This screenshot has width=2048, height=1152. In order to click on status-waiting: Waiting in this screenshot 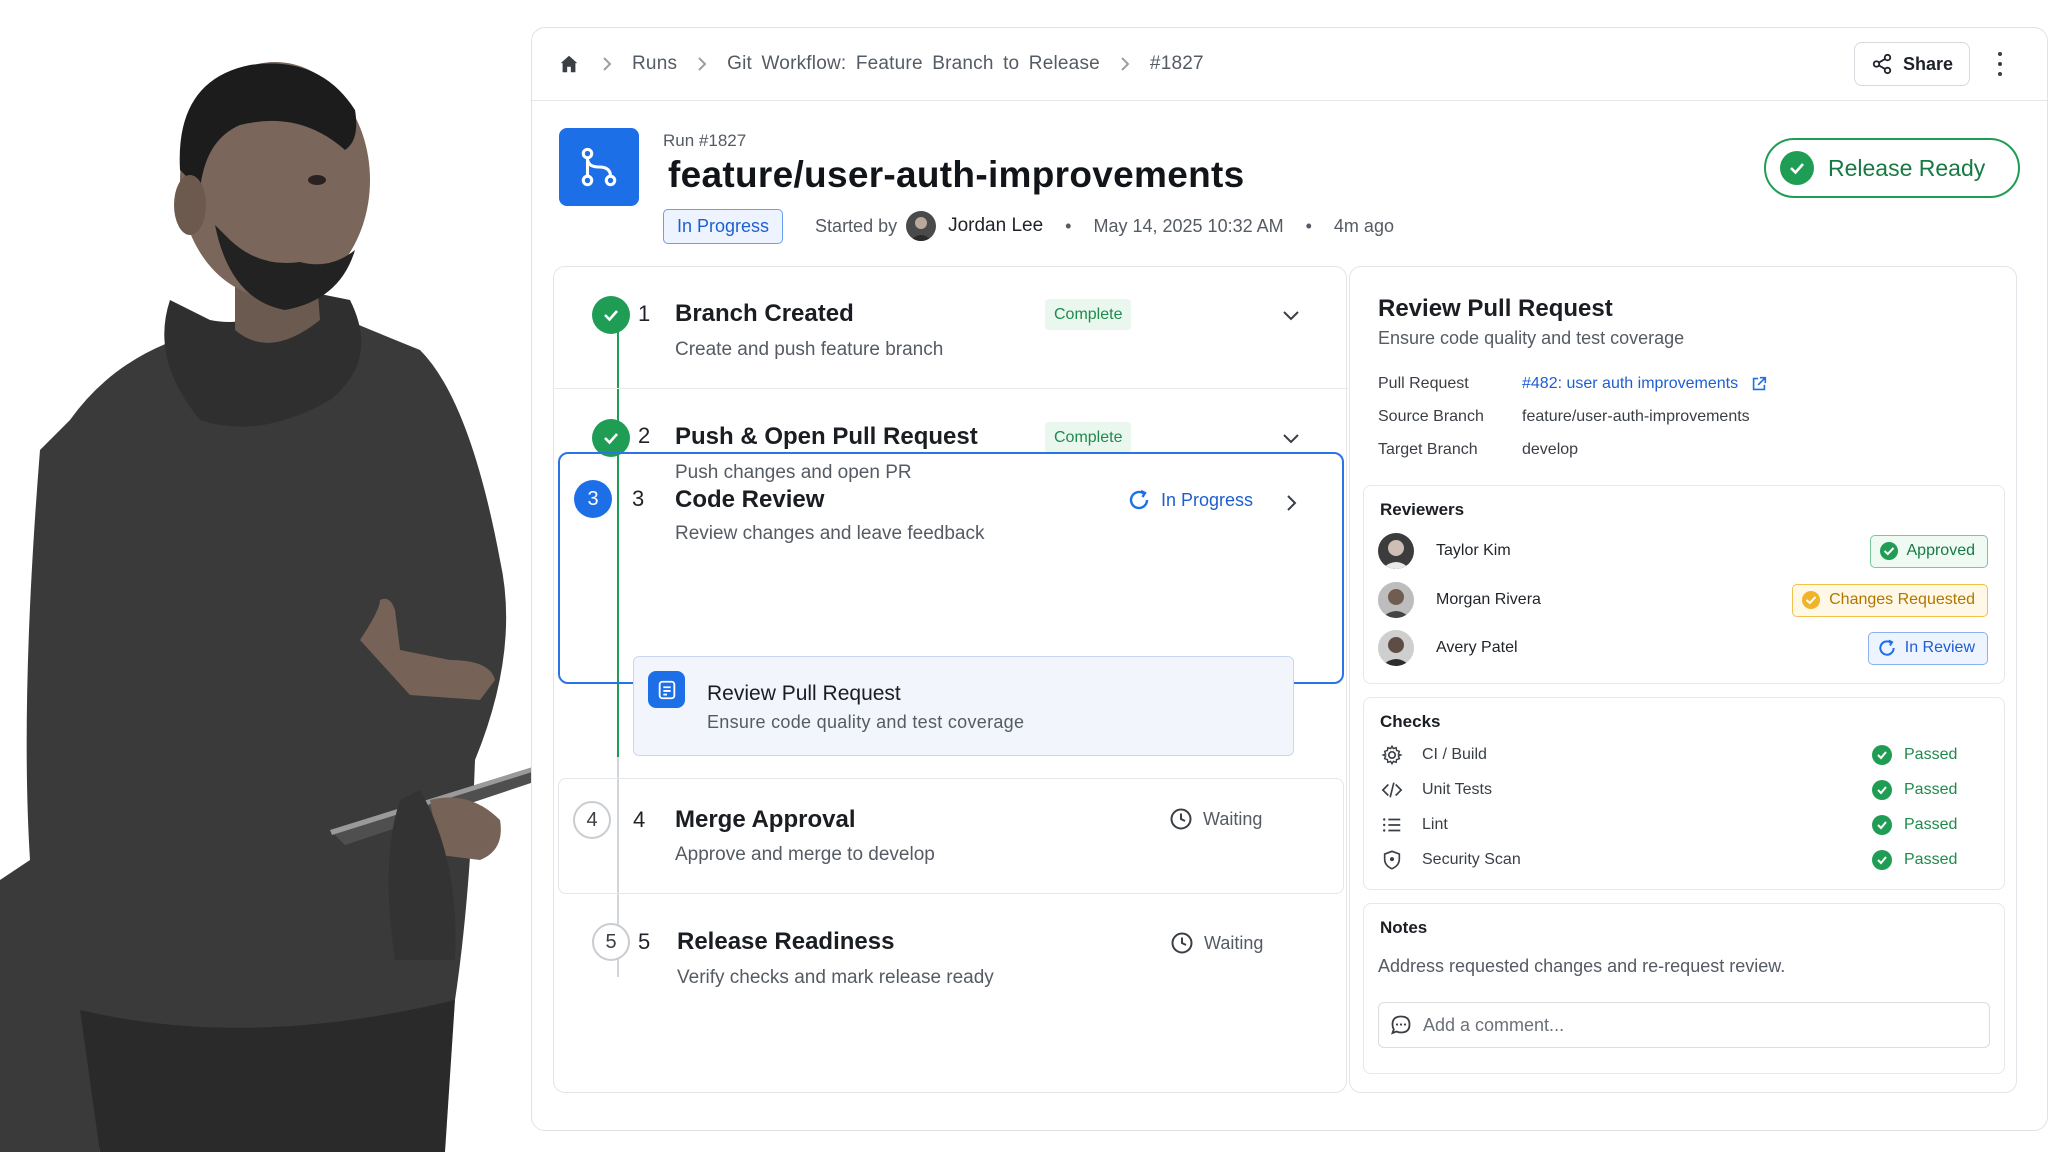, I will do `click(1216, 943)`.